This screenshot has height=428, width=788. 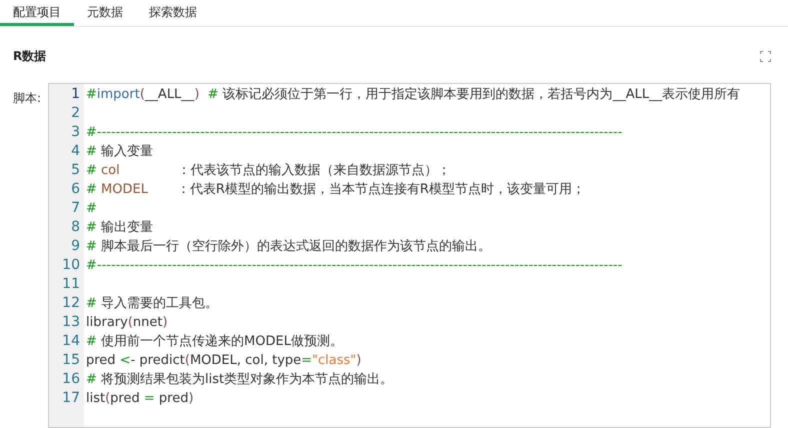 I want to click on code-line: # 输入变量, so click(x=120, y=152).